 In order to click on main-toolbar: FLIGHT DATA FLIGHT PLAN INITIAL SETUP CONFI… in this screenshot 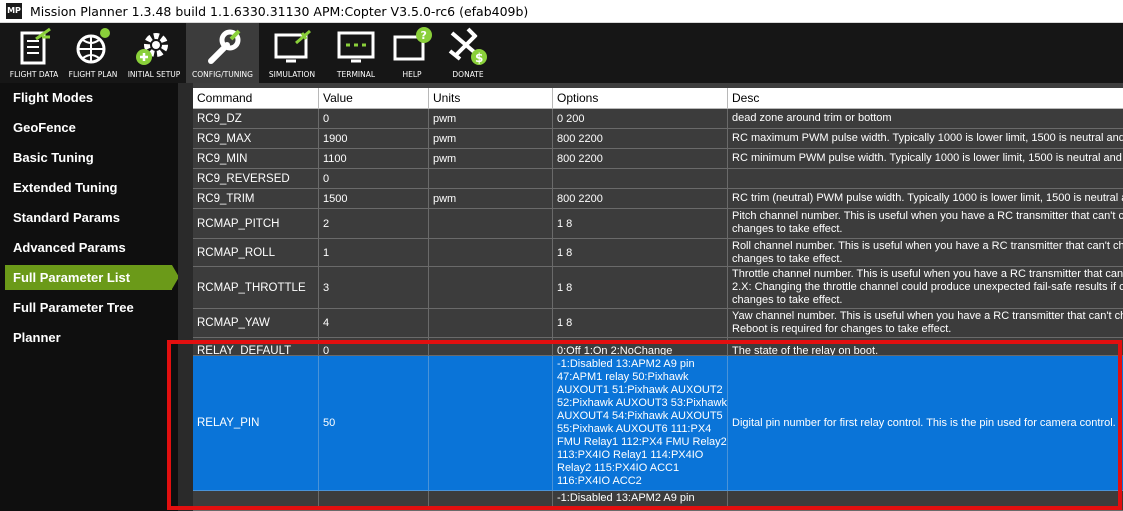, I will do `click(561, 53)`.